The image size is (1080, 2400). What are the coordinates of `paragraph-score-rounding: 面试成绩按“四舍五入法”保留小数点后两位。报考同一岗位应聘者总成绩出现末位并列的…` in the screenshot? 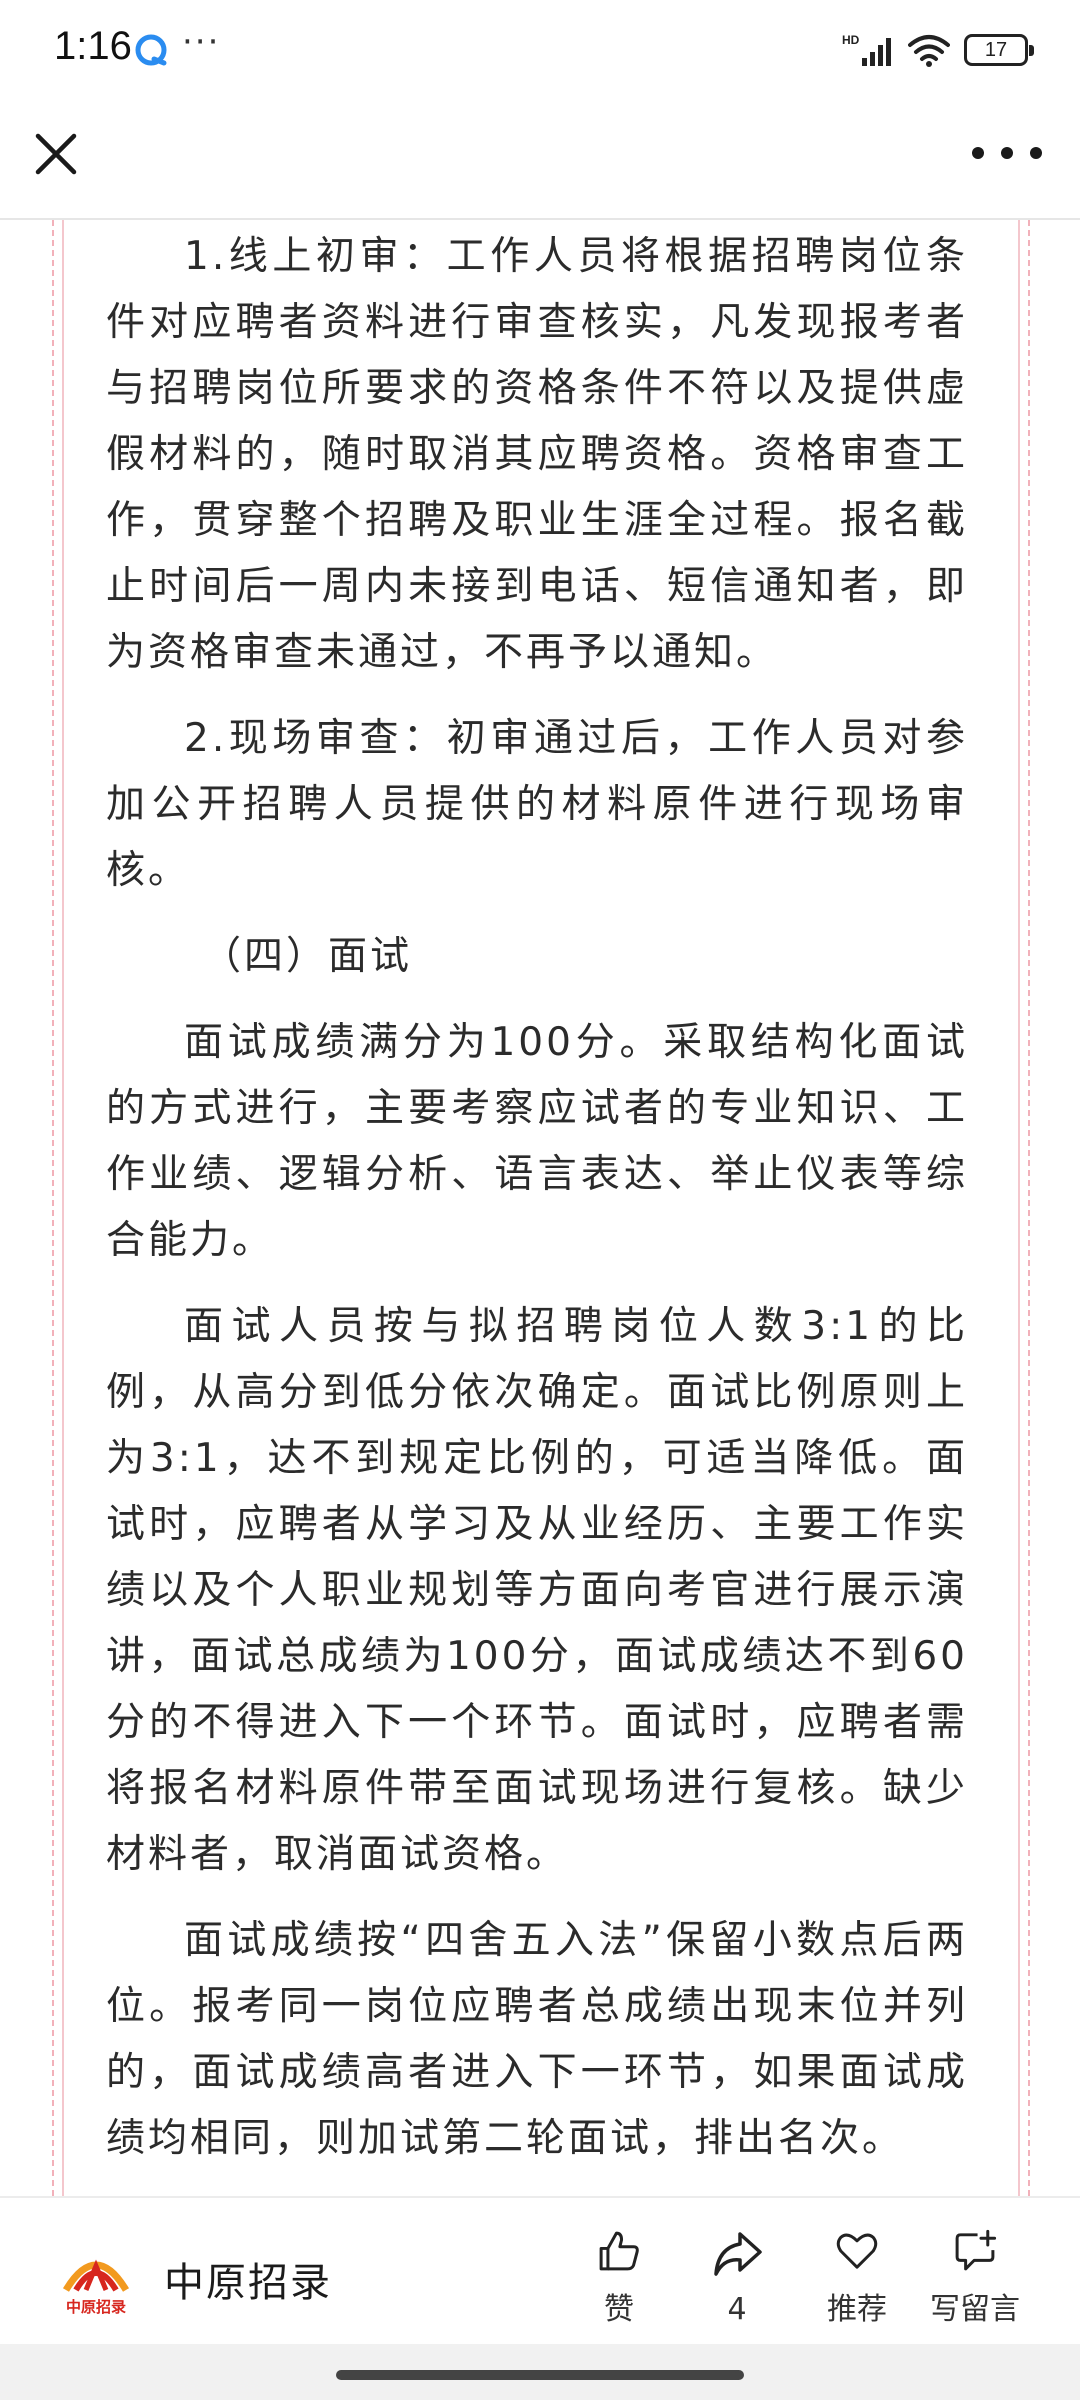 It's located at (537, 2039).